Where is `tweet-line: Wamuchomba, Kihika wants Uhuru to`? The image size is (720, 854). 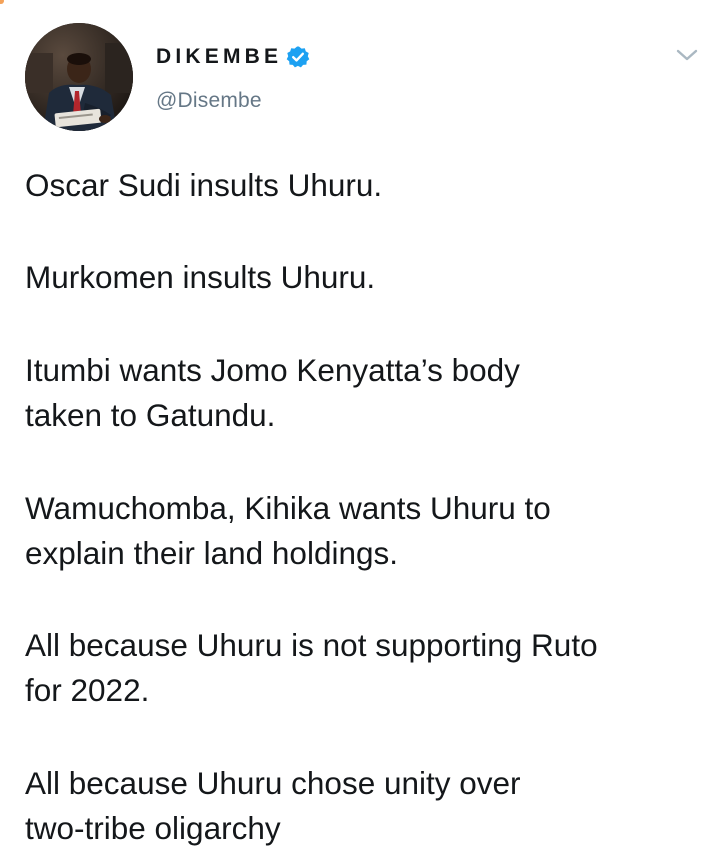 tweet-line: Wamuchomba, Kihika wants Uhuru to is located at coordinates (288, 508).